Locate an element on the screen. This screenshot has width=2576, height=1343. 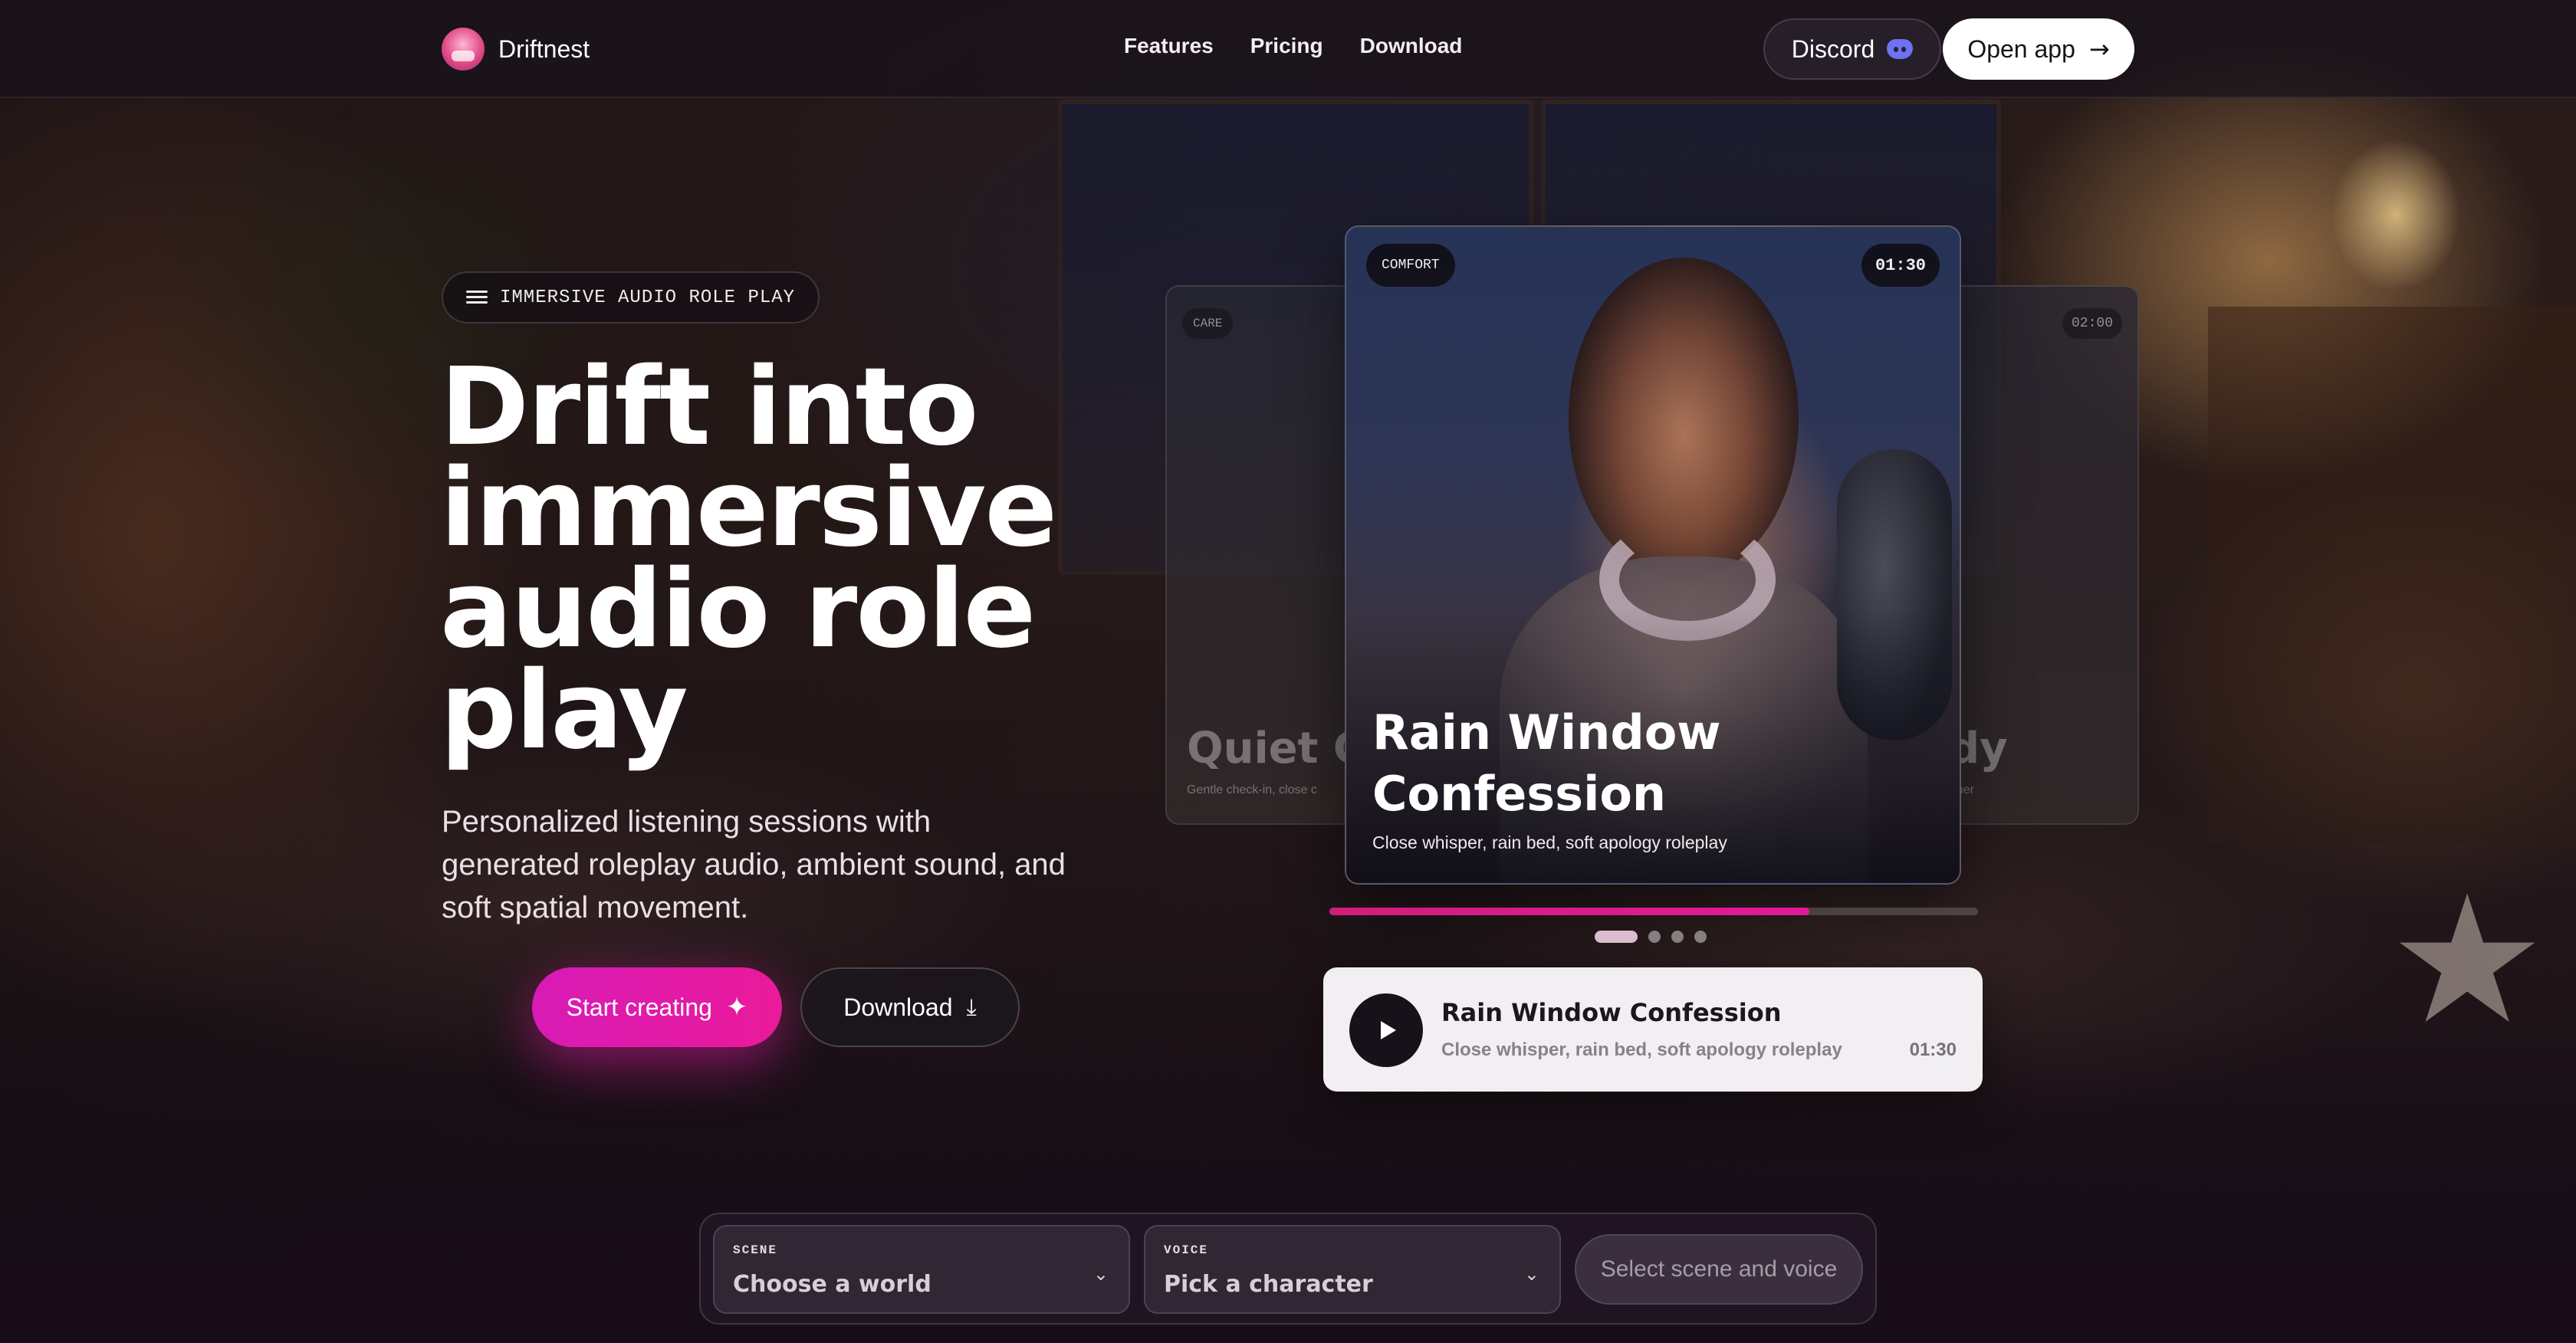
card-title: Rain Window Confession is located at coordinates (1546, 763).